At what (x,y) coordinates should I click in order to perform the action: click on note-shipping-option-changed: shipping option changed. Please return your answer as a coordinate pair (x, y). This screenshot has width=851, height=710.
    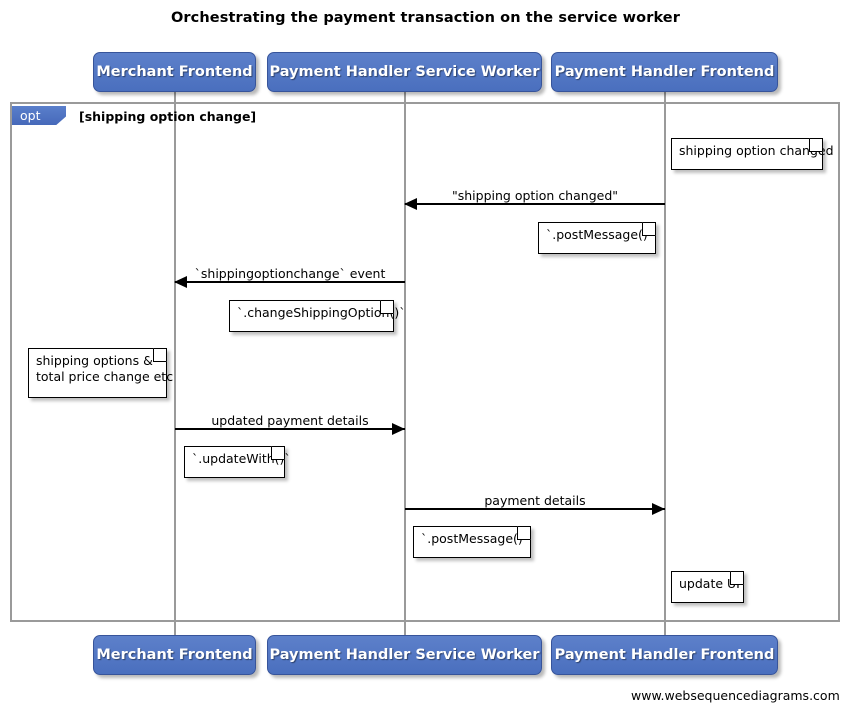
    Looking at the image, I should click on (752, 154).